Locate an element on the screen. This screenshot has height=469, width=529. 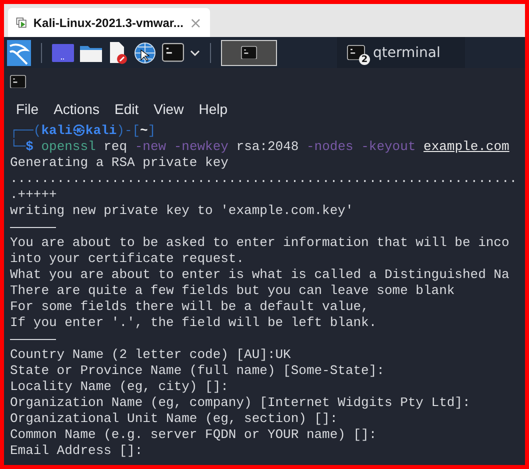
terminal-line: State or Province Name (full name) [Some-State]: is located at coordinates (198, 371).